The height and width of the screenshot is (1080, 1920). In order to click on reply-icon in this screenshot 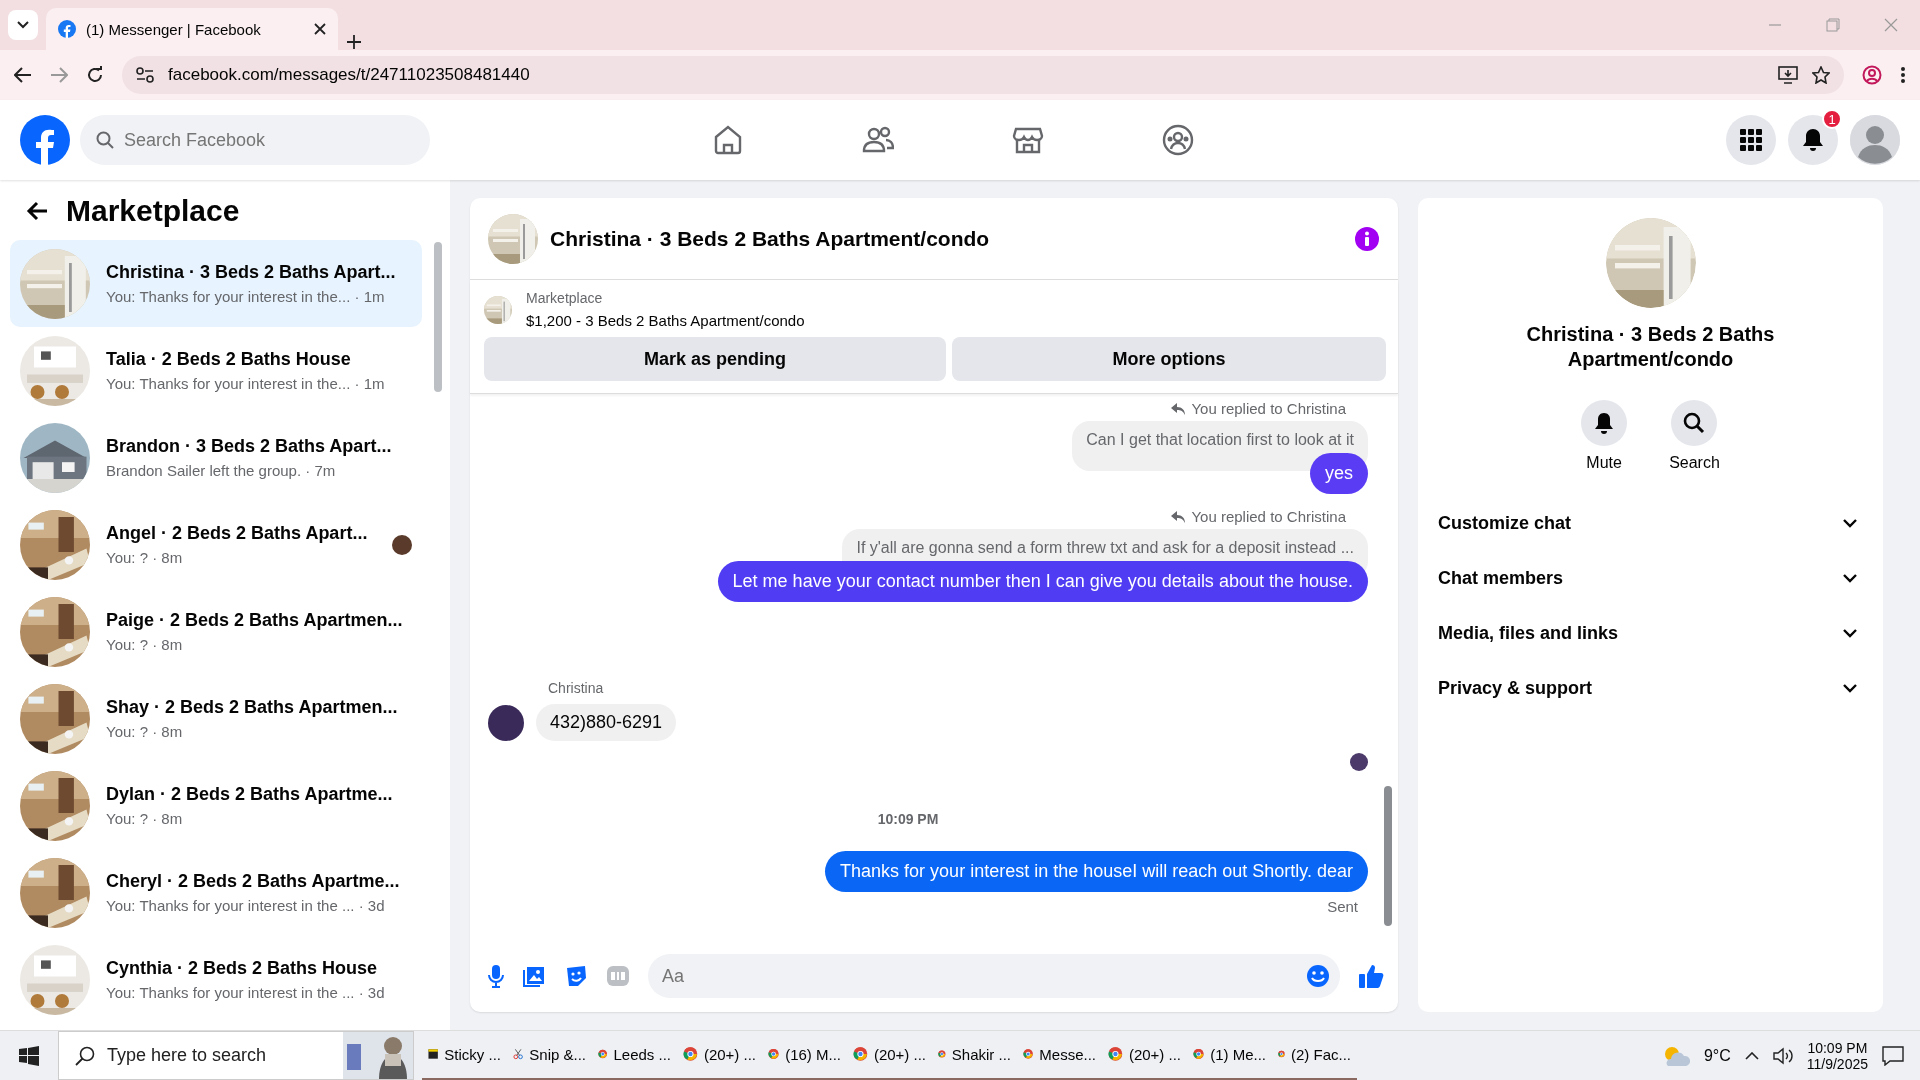, I will do `click(1178, 516)`.